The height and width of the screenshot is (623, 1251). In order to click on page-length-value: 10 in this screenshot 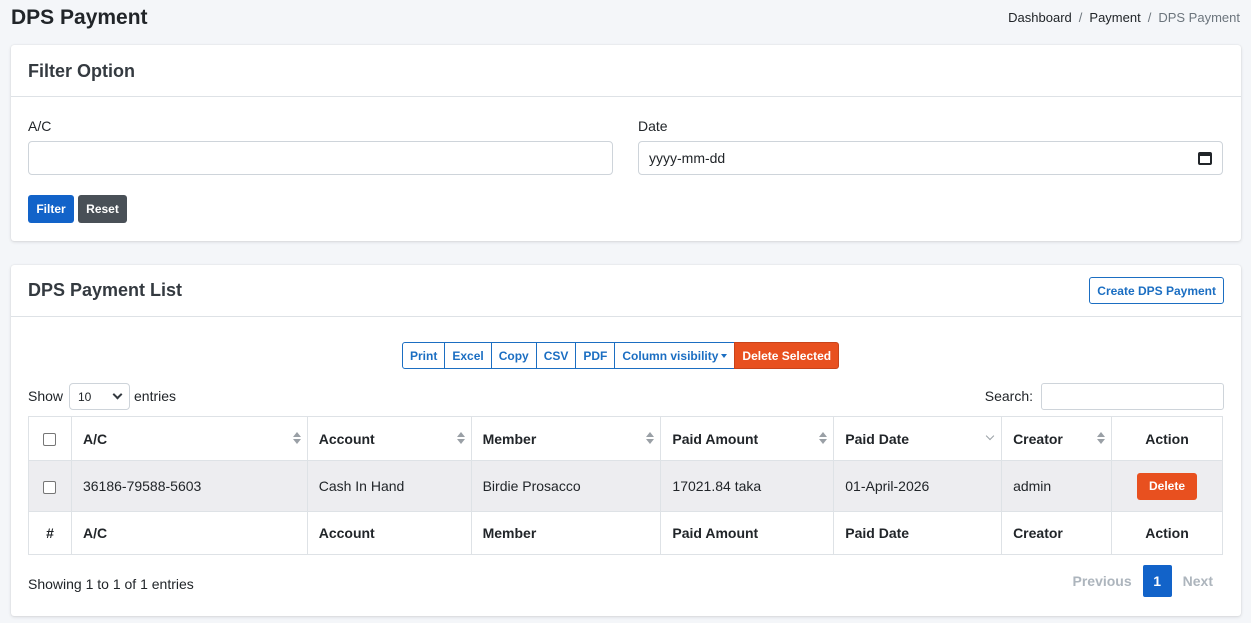, I will do `click(85, 396)`.